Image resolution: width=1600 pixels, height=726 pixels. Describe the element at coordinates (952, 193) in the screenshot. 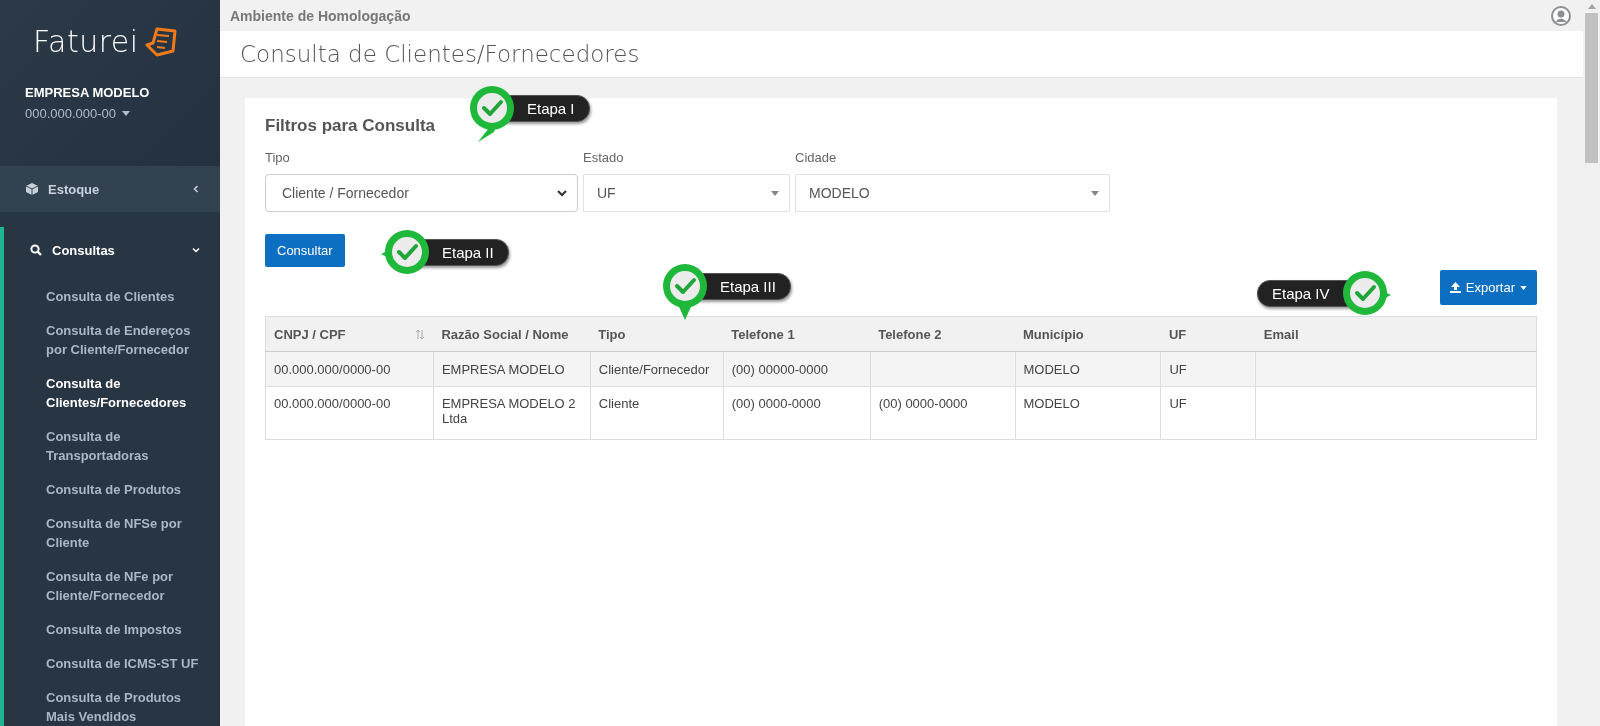

I see `select-field: MODELO` at that location.